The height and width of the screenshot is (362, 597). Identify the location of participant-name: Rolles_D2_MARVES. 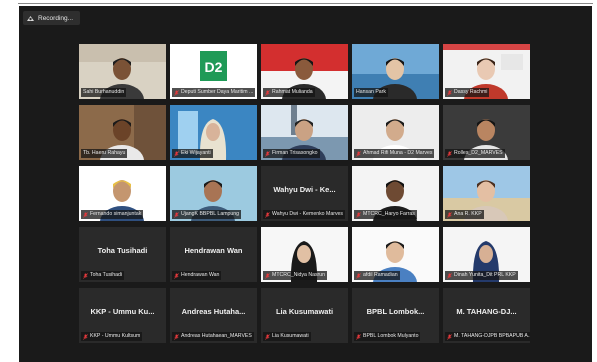
(478, 153).